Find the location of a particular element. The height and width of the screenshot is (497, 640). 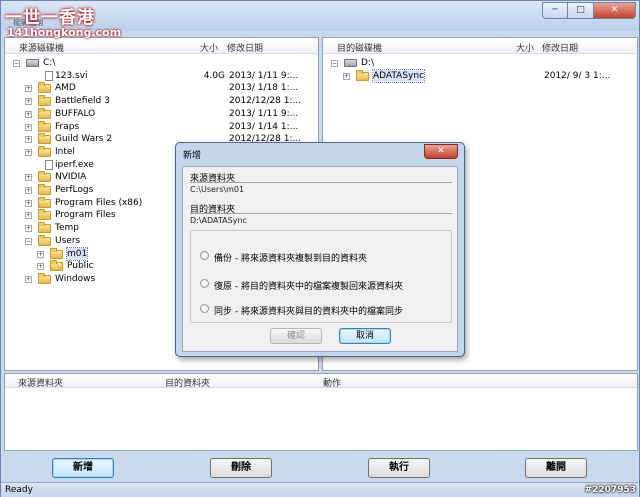

dialog-title: 新增 is located at coordinates (192, 156).